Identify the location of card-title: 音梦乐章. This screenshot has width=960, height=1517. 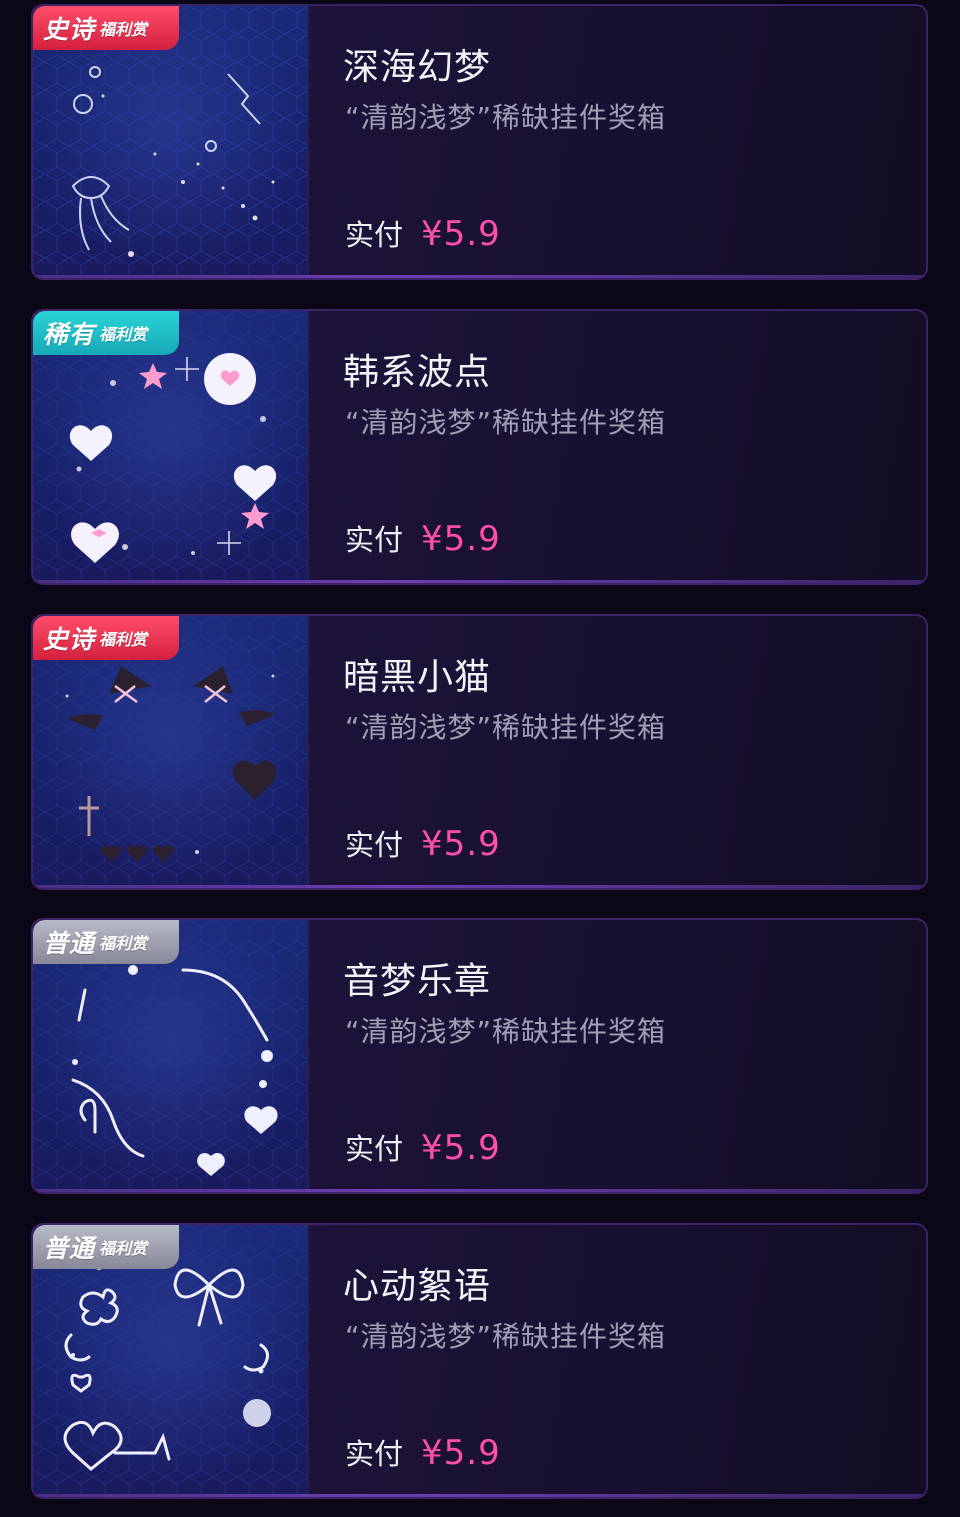
(417, 981).